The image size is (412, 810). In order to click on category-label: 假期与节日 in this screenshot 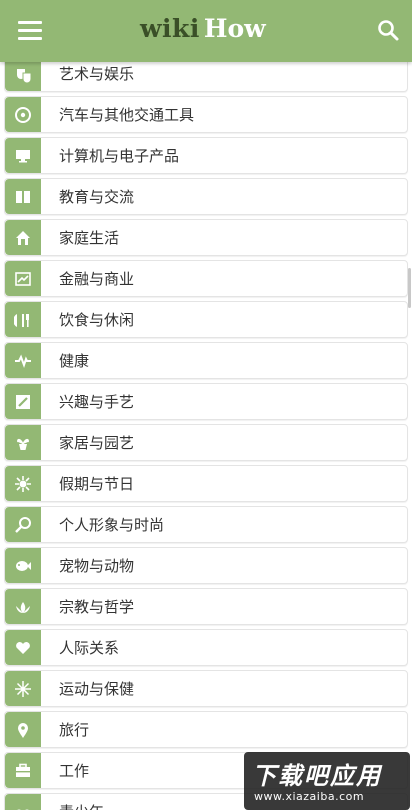, I will do `click(97, 484)`.